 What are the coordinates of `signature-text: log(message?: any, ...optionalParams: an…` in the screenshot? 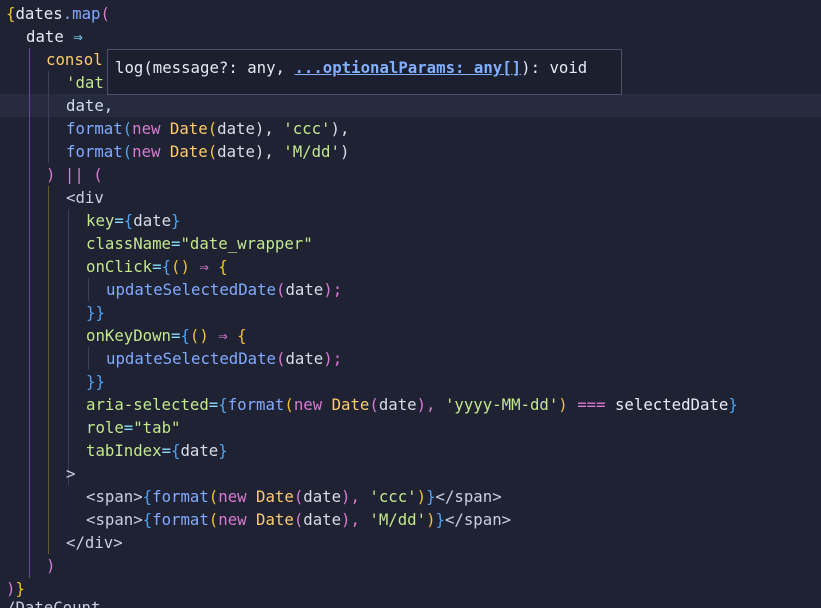 It's located at (351, 68).